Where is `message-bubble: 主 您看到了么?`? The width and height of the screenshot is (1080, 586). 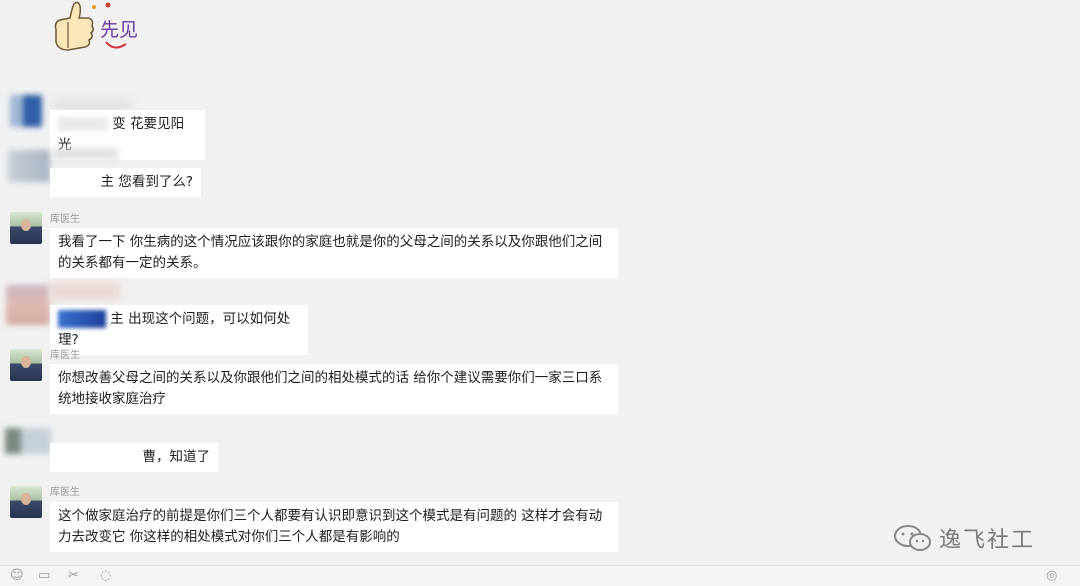 message-bubble: 主 您看到了么? is located at coordinates (125, 182).